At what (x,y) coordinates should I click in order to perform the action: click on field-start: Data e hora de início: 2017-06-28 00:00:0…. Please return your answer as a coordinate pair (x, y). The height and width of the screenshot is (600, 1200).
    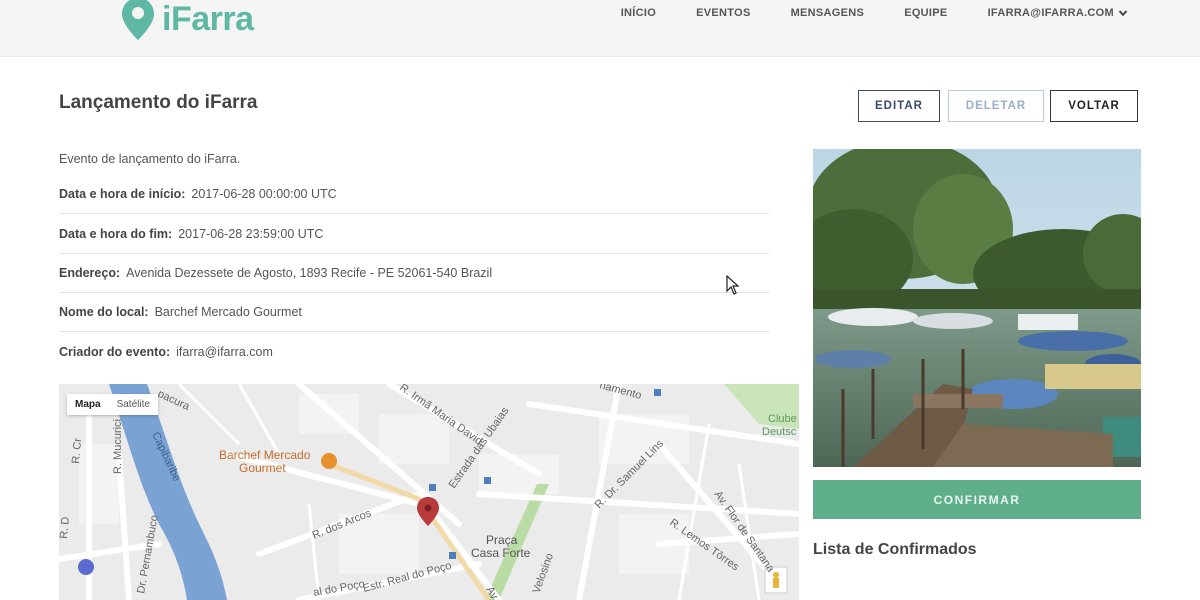
    Looking at the image, I should click on (414, 194).